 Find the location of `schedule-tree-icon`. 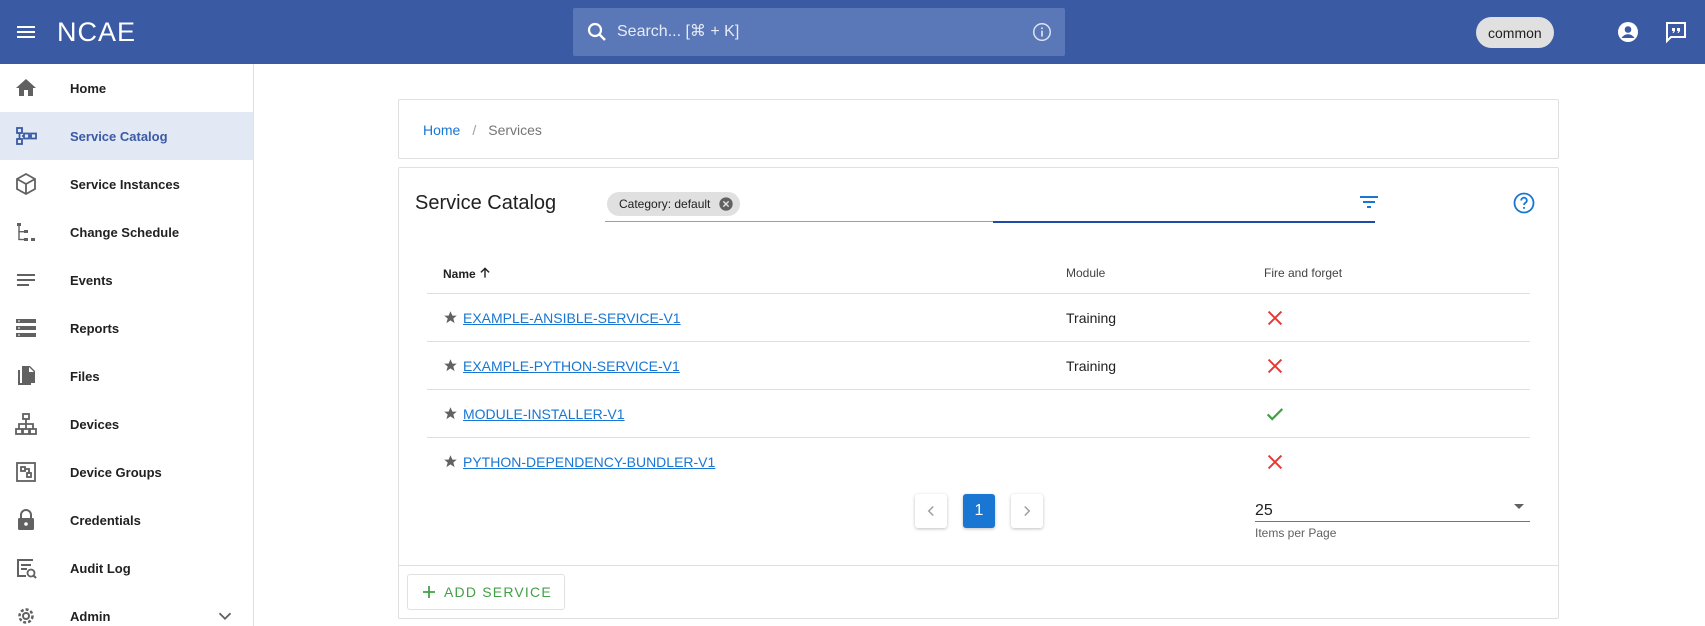

schedule-tree-icon is located at coordinates (26, 232).